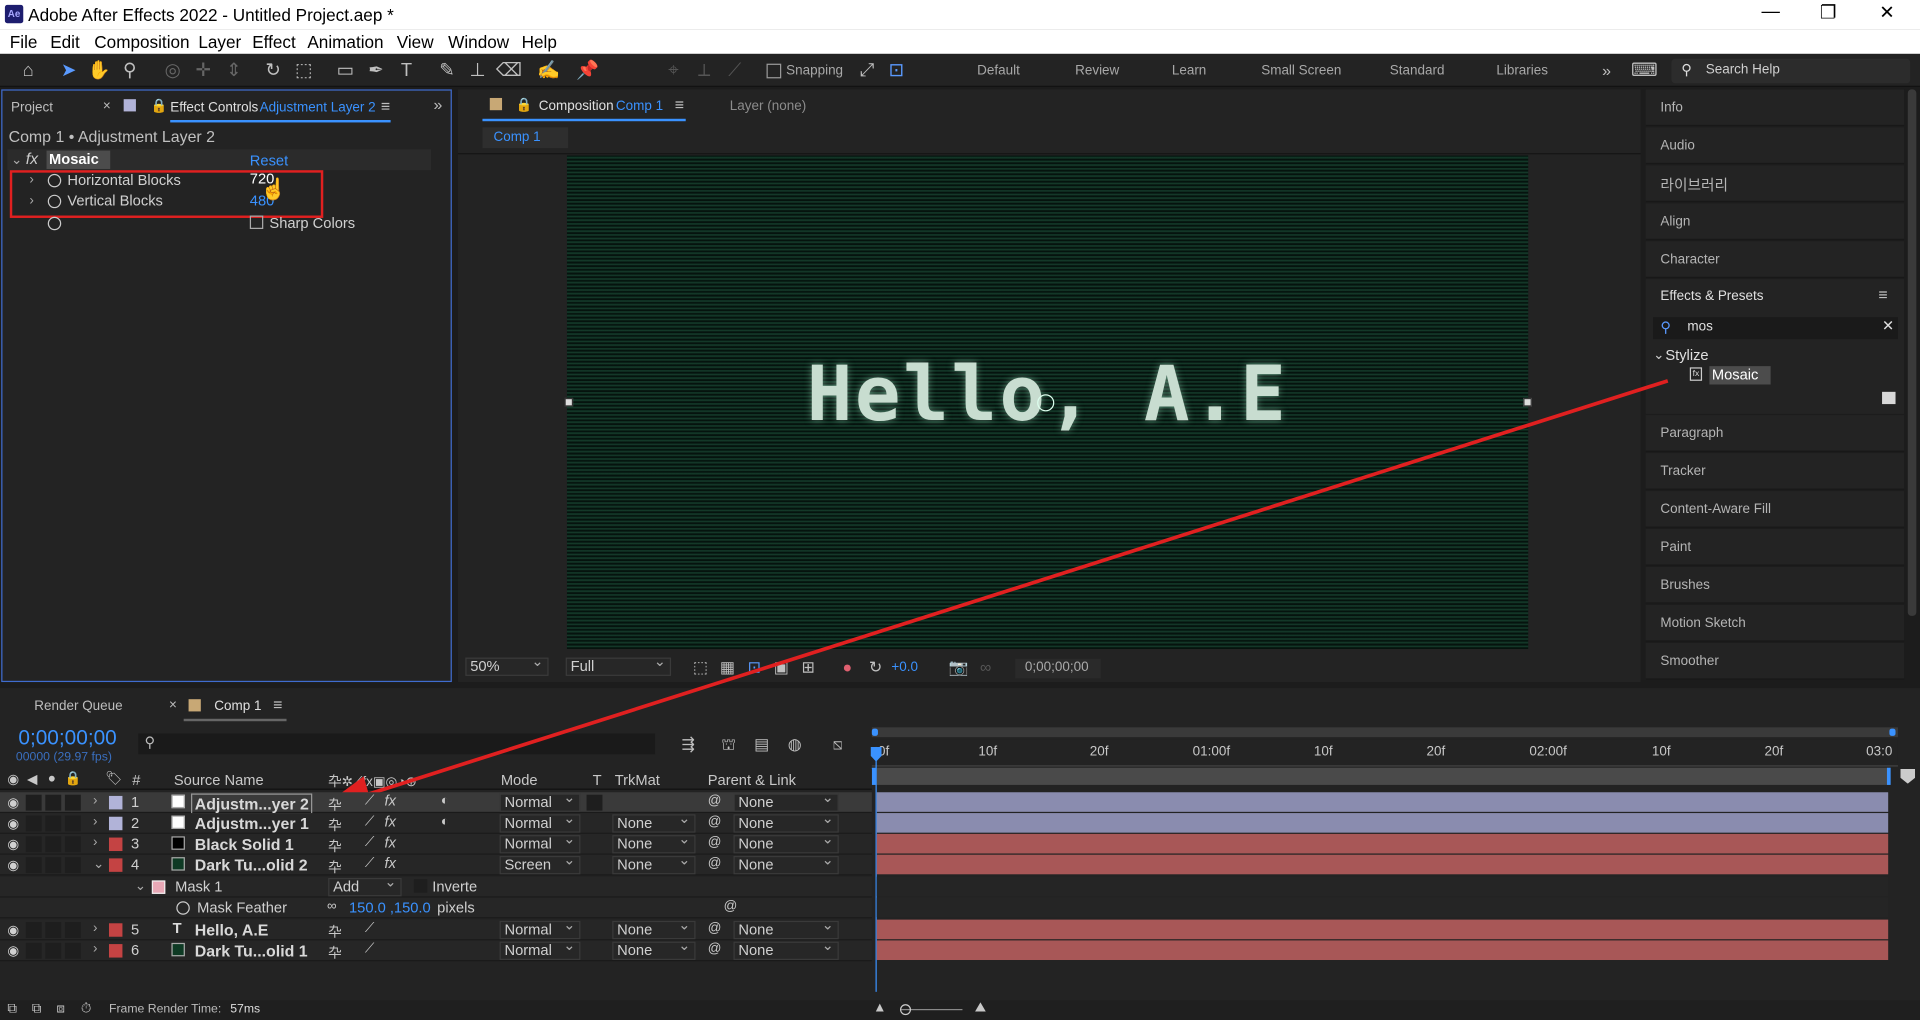 This screenshot has width=1920, height=1020. What do you see at coordinates (32, 158) in the screenshot?
I see `fx-icon: fx` at bounding box center [32, 158].